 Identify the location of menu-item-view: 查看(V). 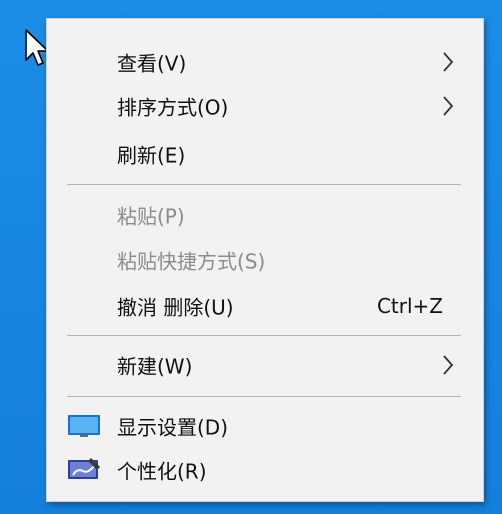
(265, 62).